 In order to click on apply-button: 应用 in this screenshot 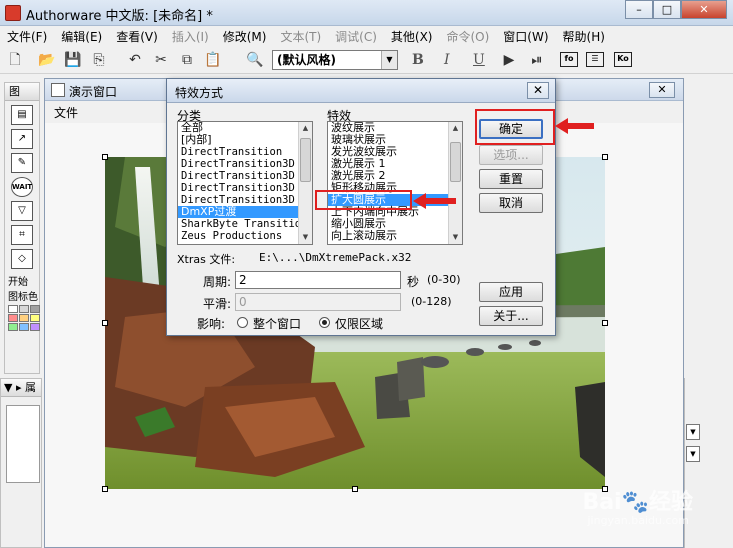, I will do `click(511, 292)`.